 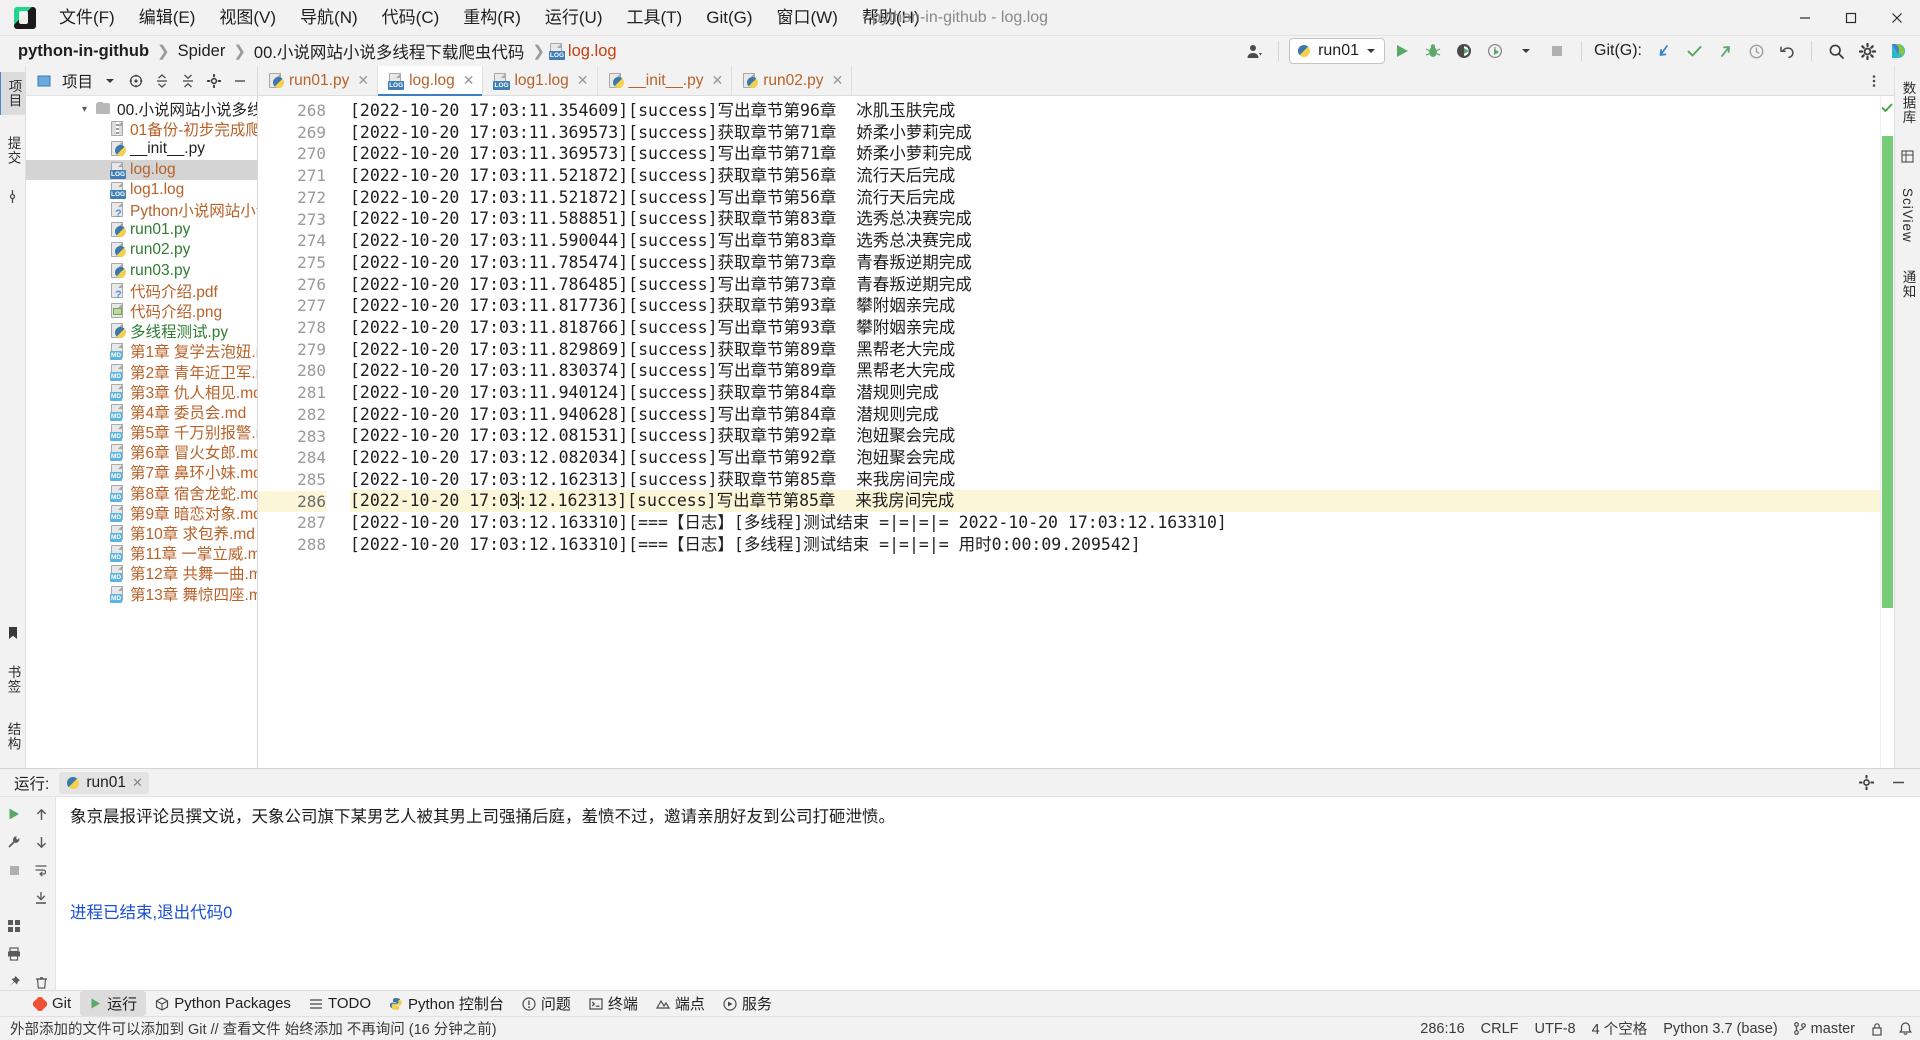 What do you see at coordinates (141, 573) in the screenshot?
I see `tree-row: MD 第12章 共舞一曲.md` at bounding box center [141, 573].